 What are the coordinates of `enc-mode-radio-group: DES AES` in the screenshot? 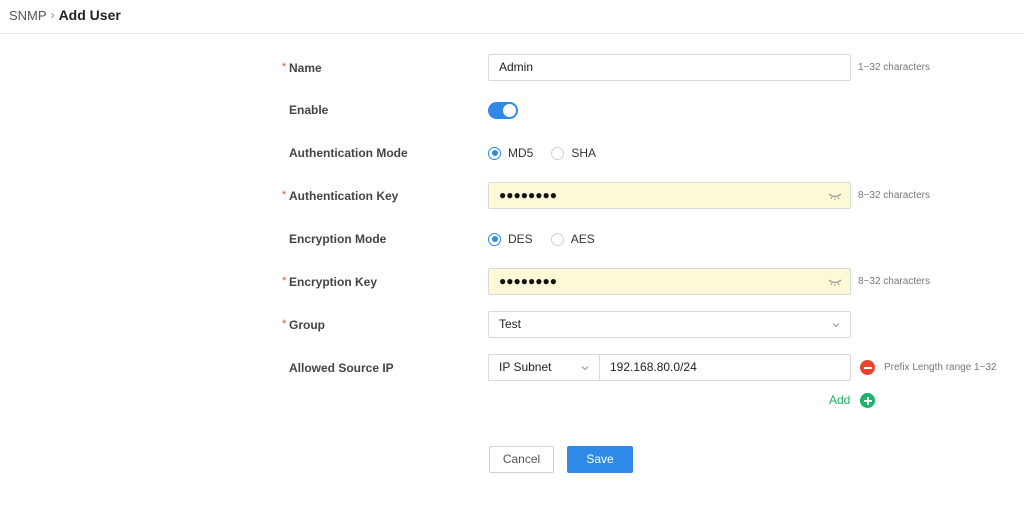 It's located at (550, 239).